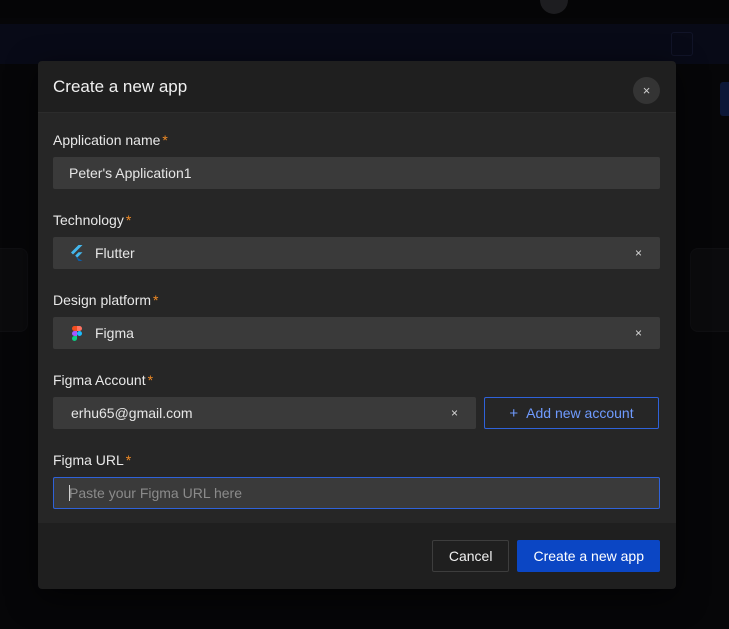  Describe the element at coordinates (356, 220) in the screenshot. I see `technology-label: Technology *` at that location.